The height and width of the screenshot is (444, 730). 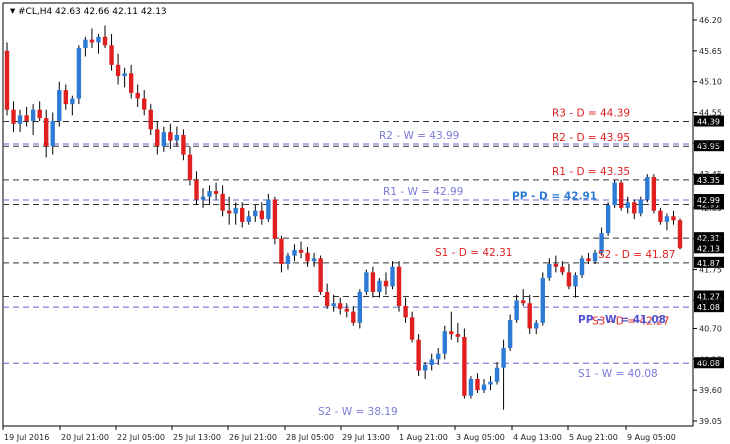 What do you see at coordinates (710, 390) in the screenshot?
I see `y-tick-label: 39.60` at bounding box center [710, 390].